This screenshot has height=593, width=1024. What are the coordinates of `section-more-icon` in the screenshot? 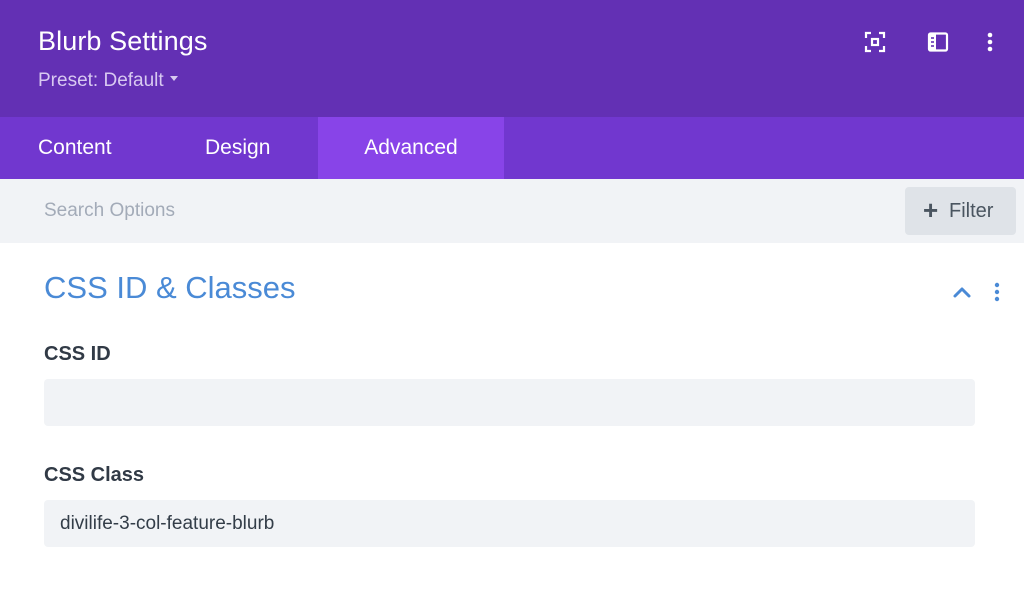 It's located at (997, 293).